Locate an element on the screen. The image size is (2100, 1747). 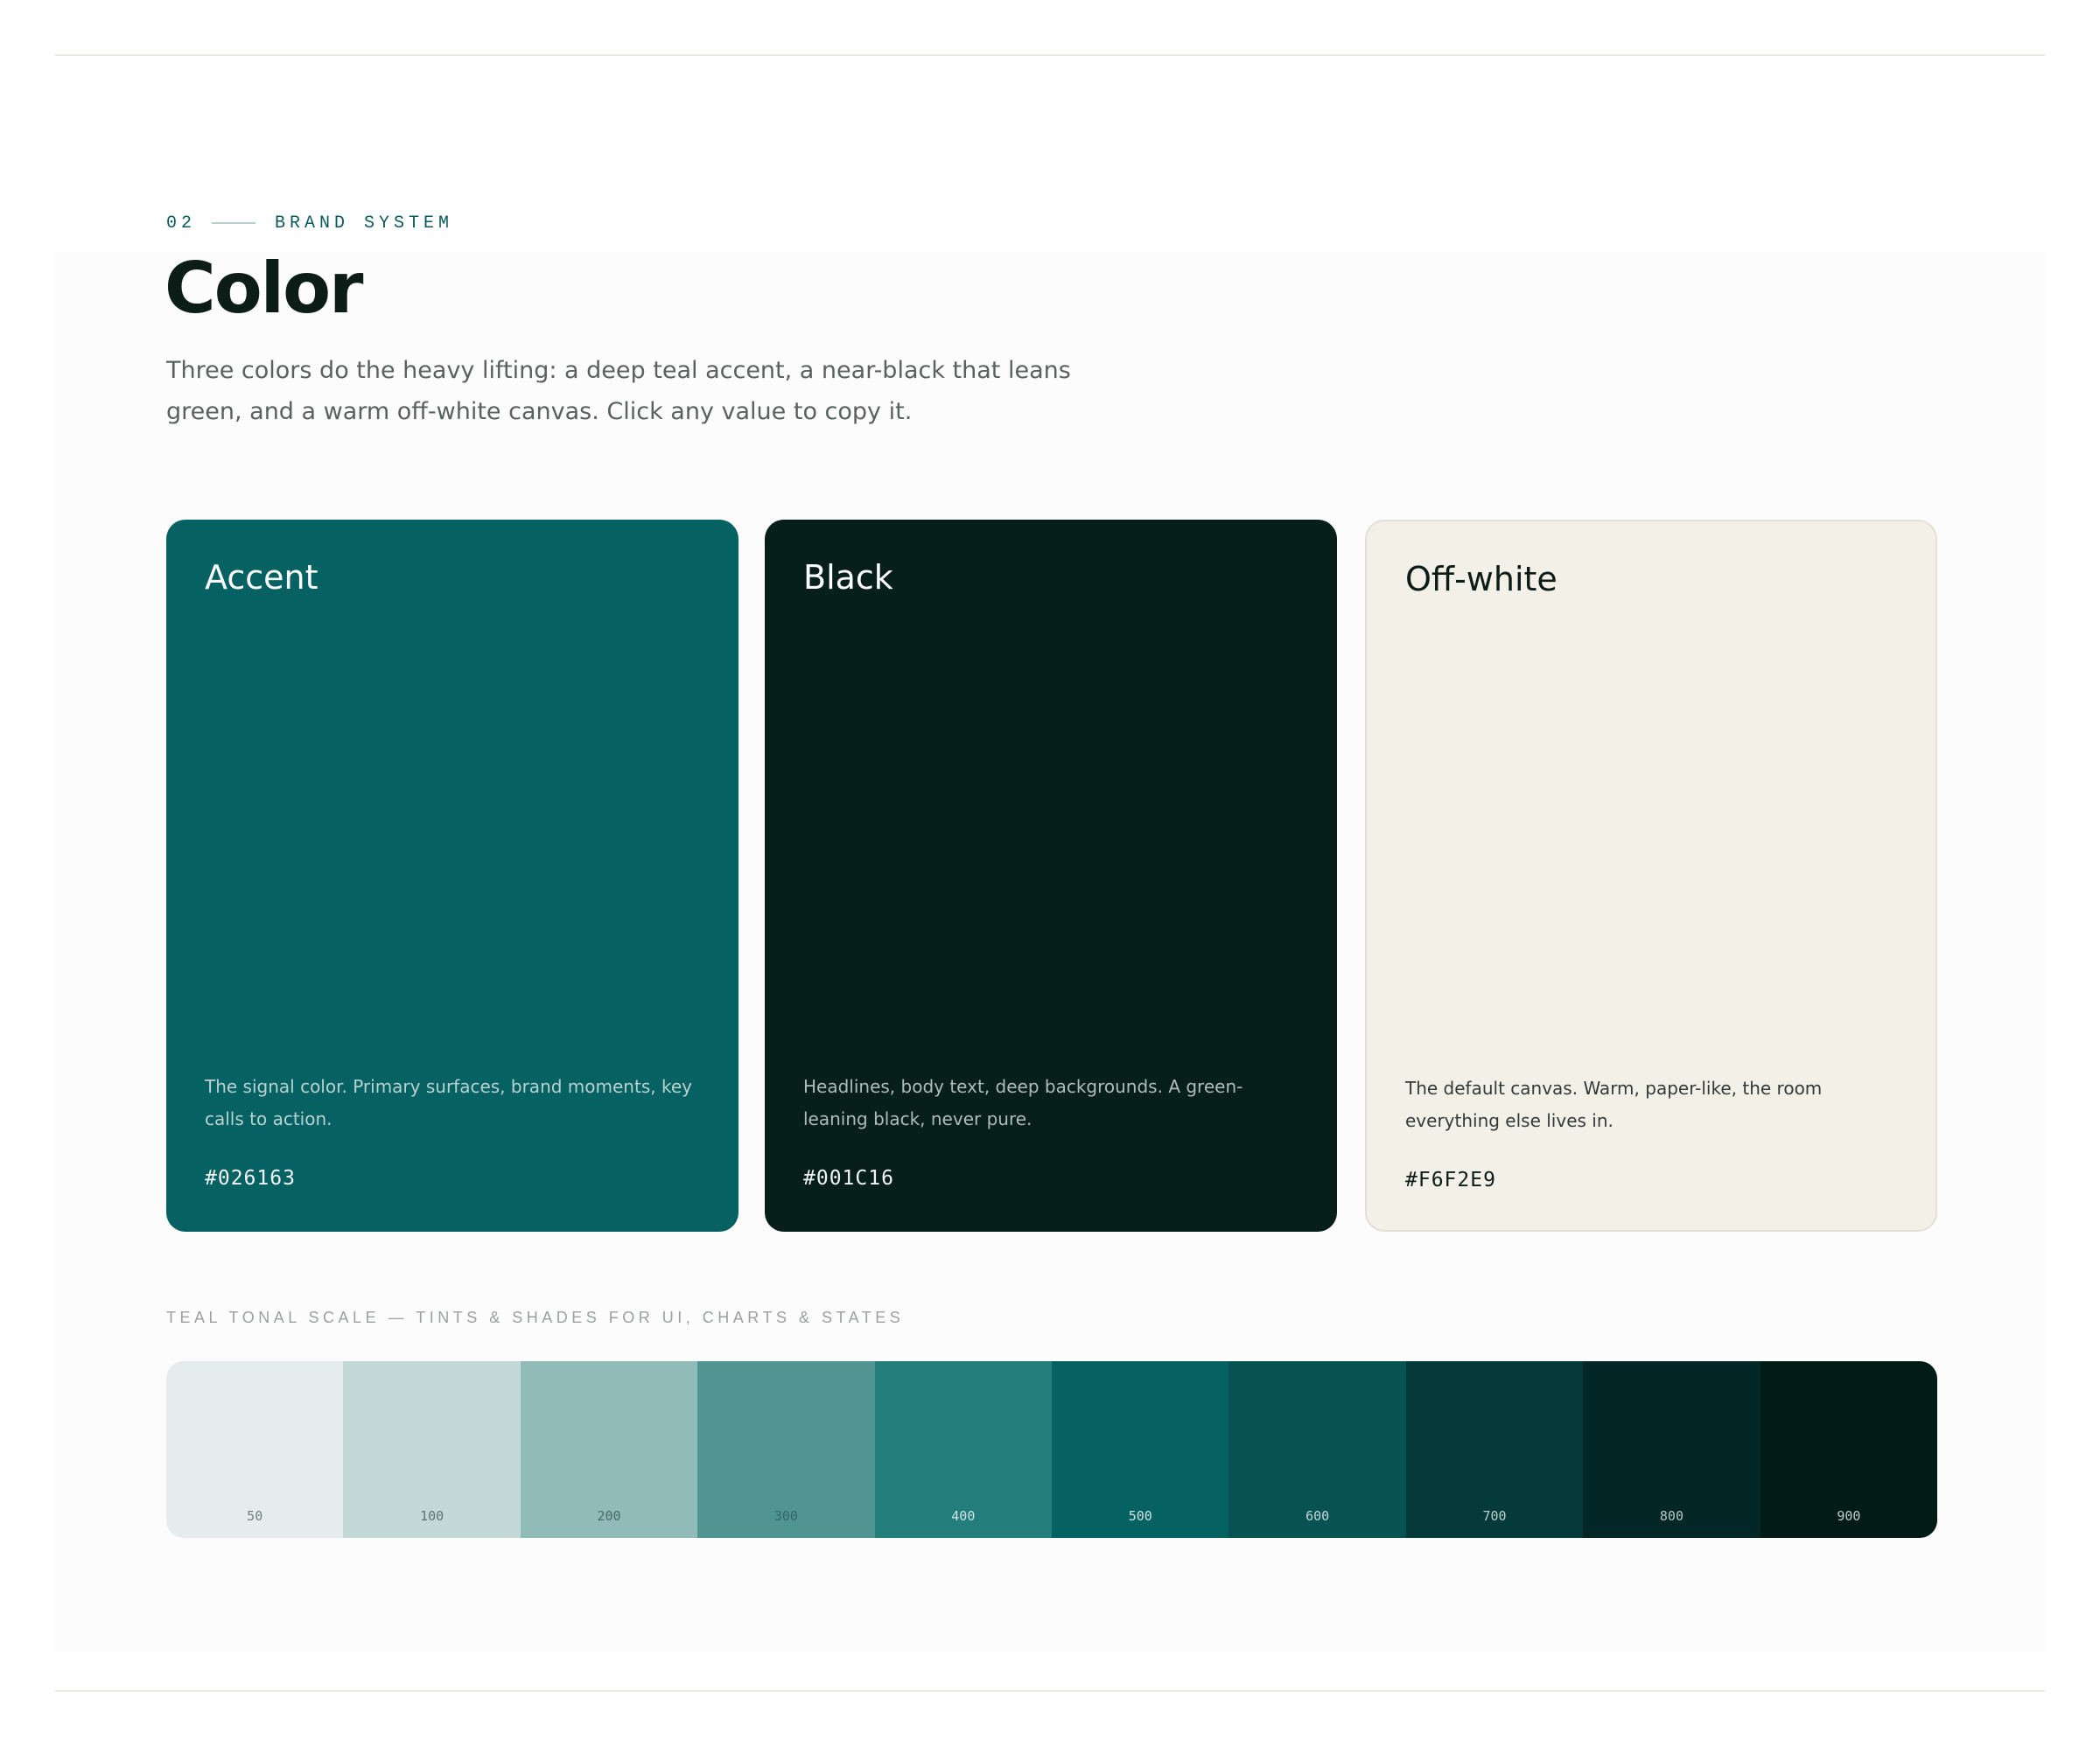
scale-swatch-300: 300 is located at coordinates (786, 1450).